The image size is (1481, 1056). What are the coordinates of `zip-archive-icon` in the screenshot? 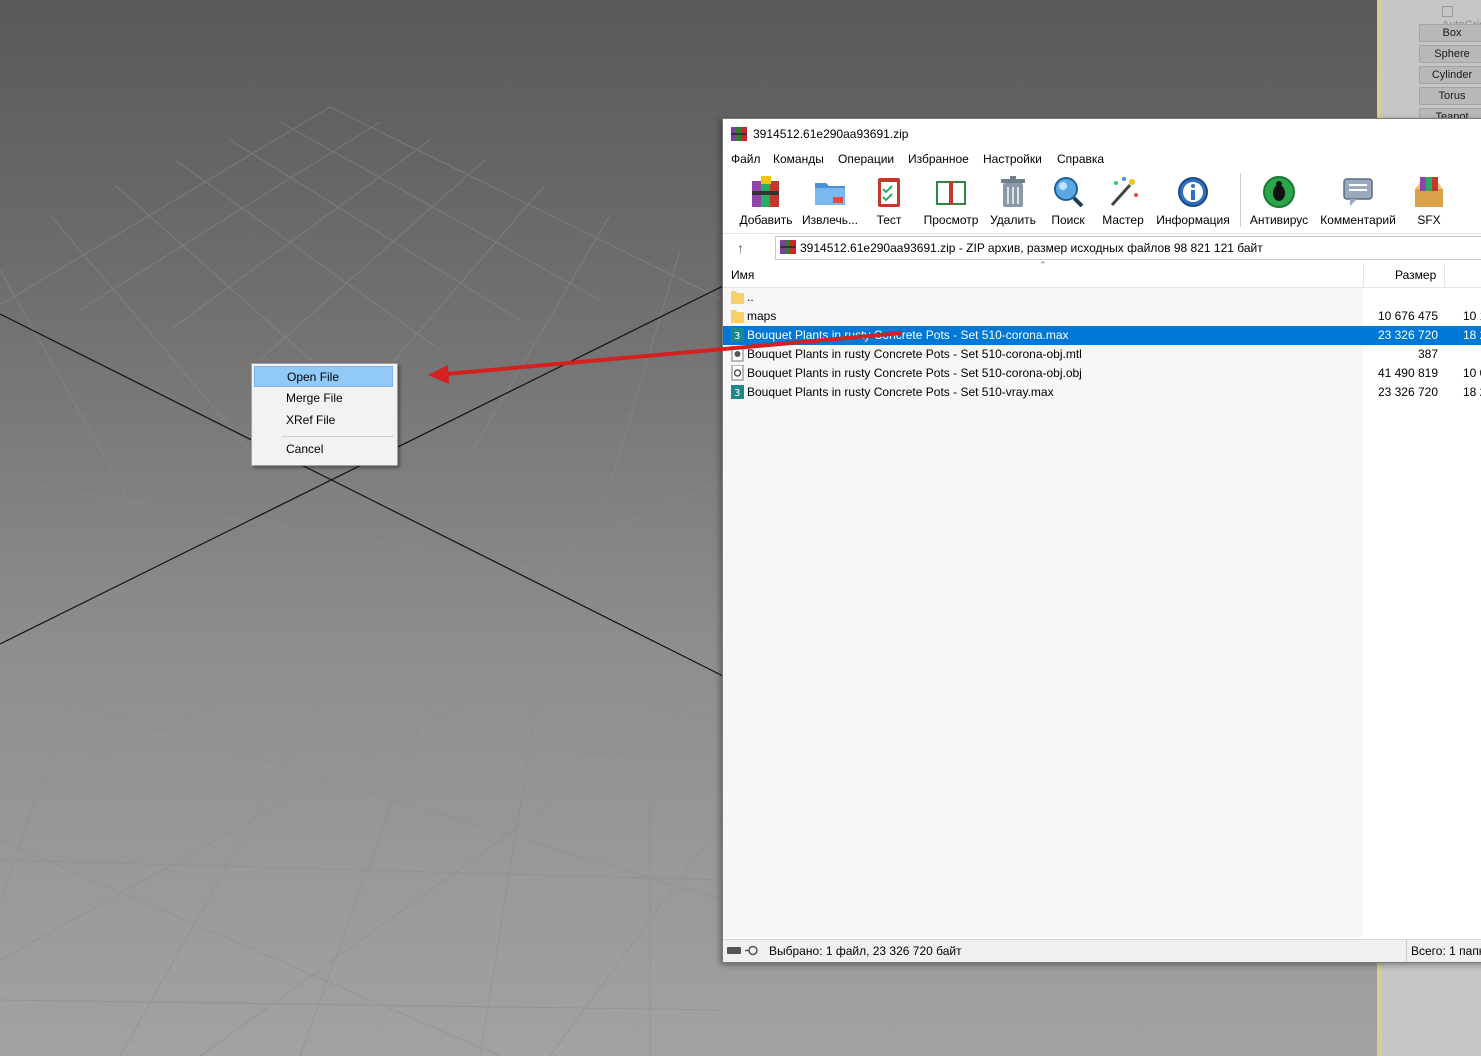 It's located at (788, 247).